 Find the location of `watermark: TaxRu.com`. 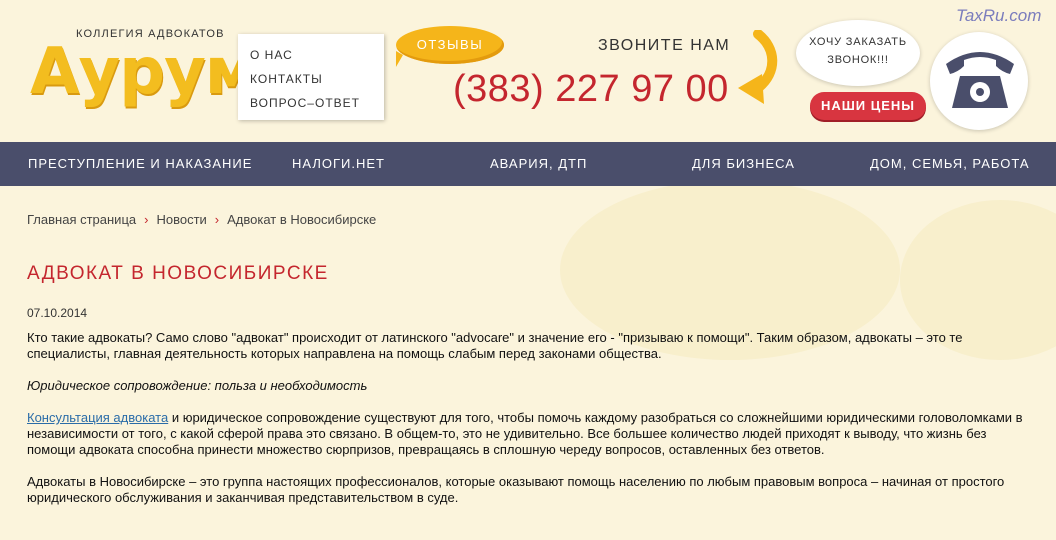

watermark: TaxRu.com is located at coordinates (999, 15).